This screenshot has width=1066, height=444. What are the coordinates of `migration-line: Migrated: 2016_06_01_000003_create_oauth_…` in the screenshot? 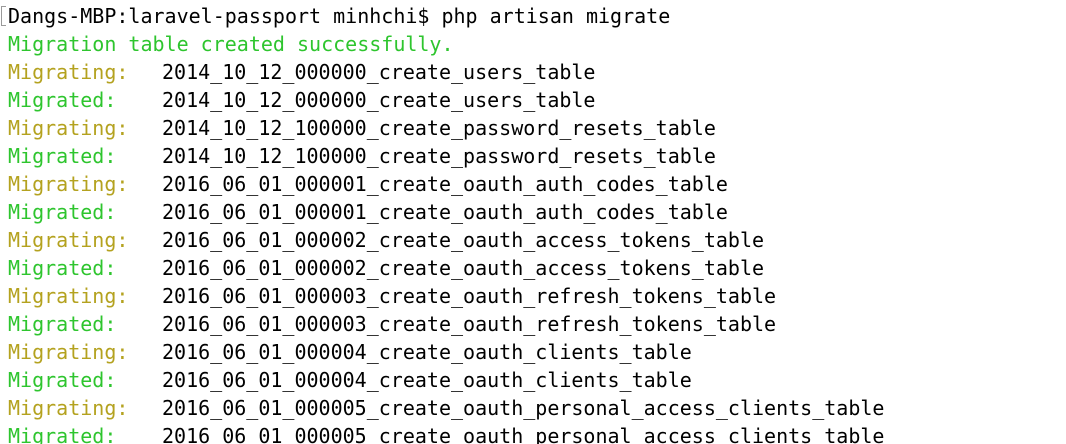 It's located at (392, 324).